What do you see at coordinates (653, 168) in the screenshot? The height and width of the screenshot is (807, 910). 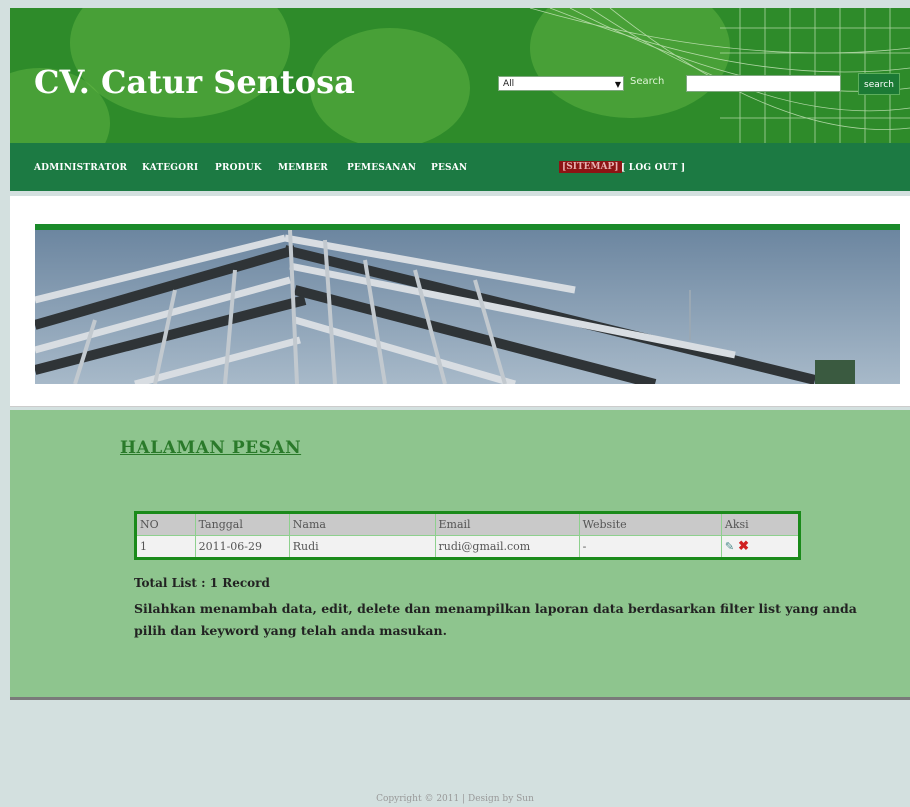 I see `nav-item-logout: [ LOG OUT ]` at bounding box center [653, 168].